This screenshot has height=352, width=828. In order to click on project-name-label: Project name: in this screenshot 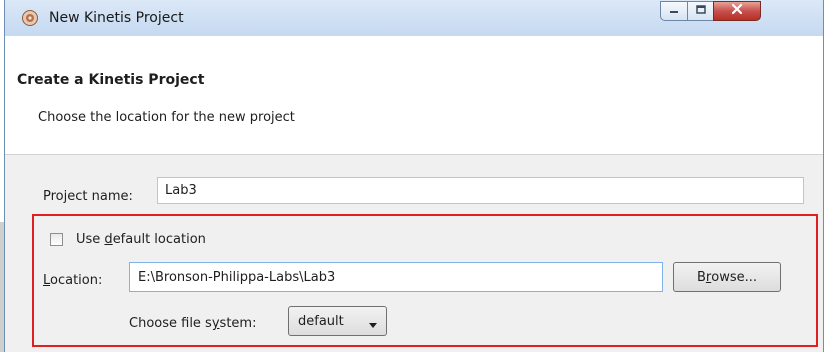, I will do `click(88, 196)`.